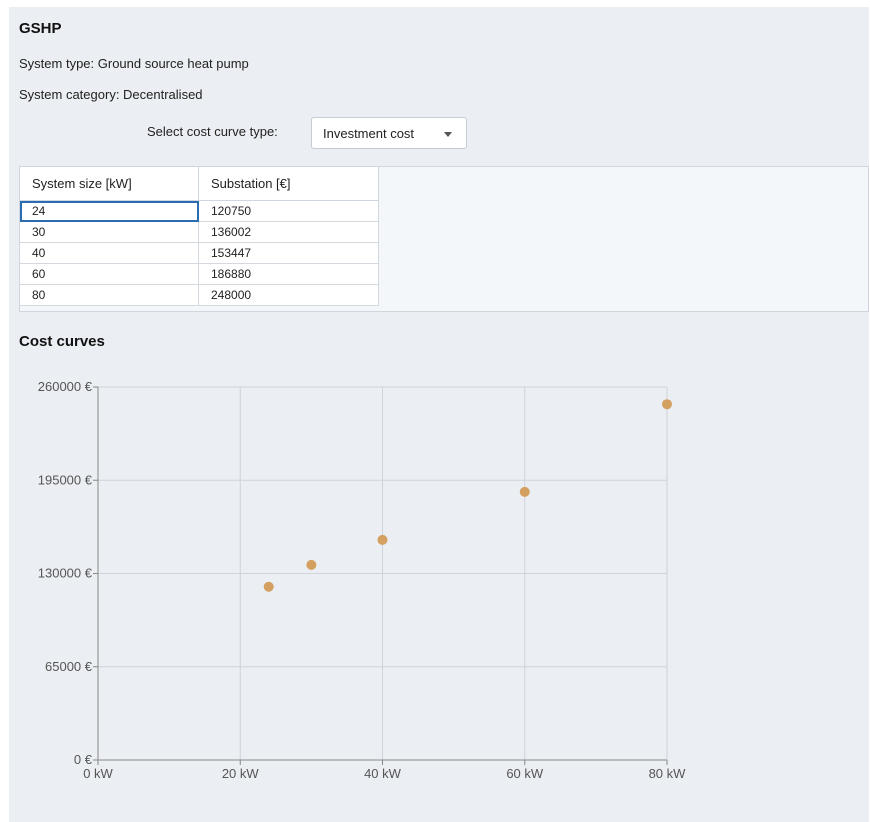 The image size is (870, 822). I want to click on table-row: 40 153447, so click(199, 253).